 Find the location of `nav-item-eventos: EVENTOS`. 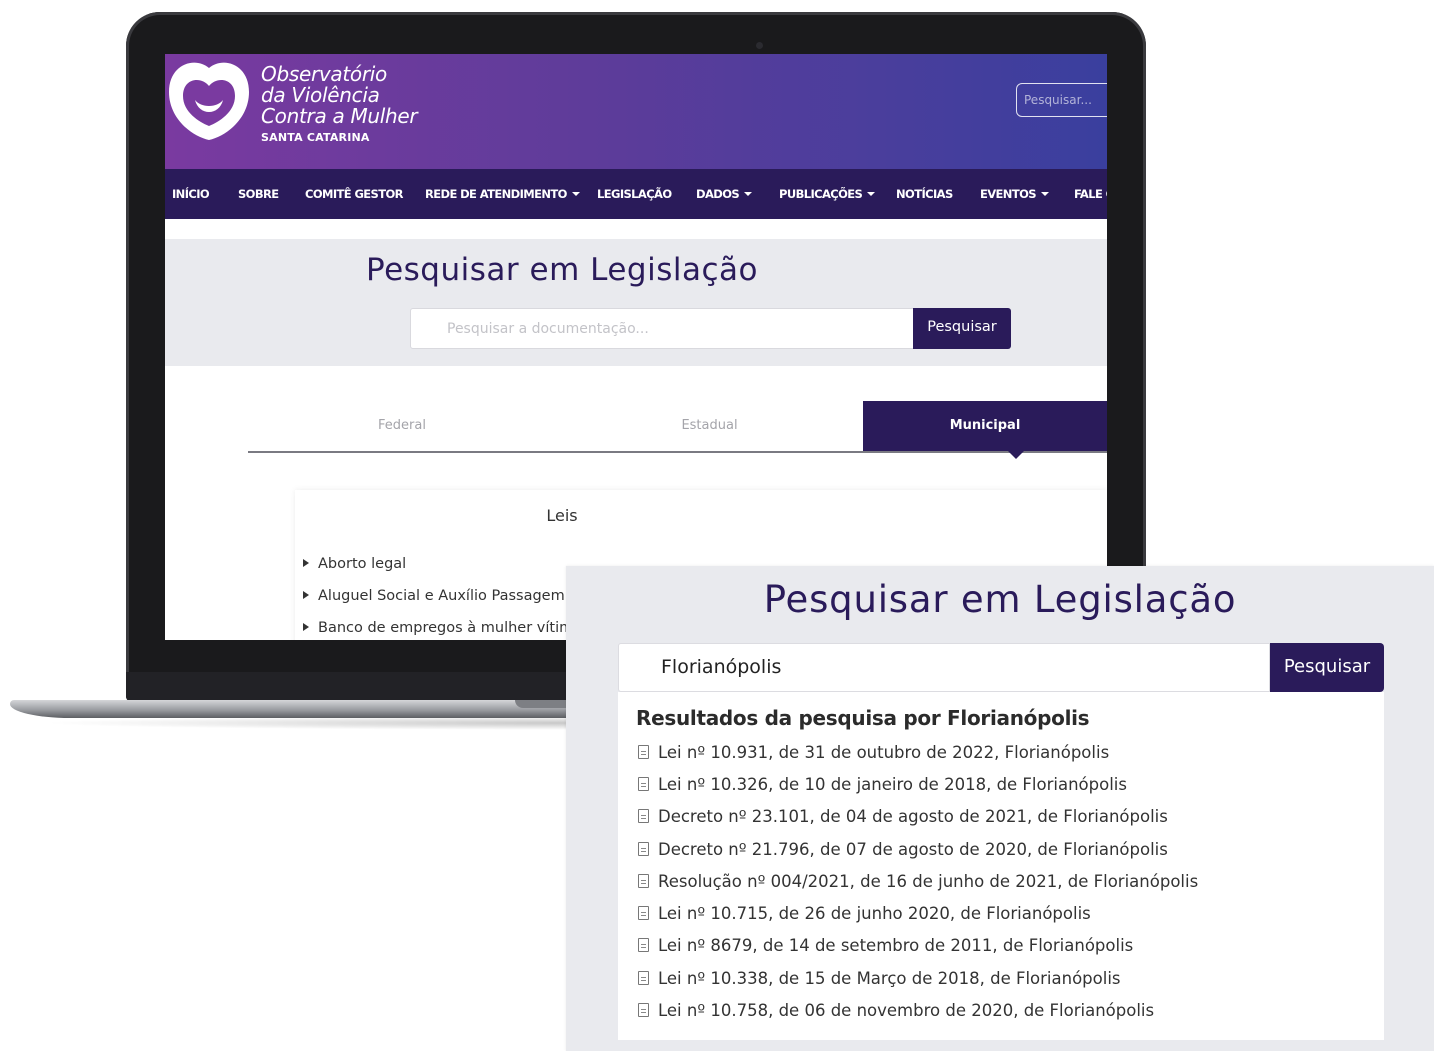

nav-item-eventos: EVENTOS is located at coordinates (1014, 194).